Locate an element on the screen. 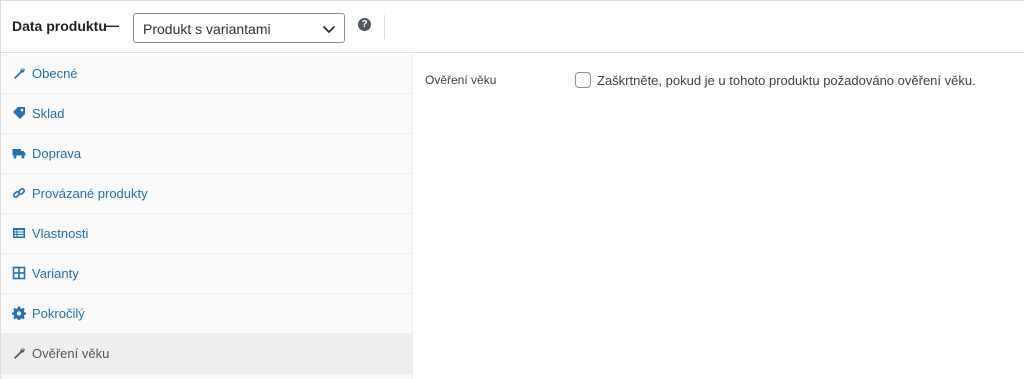 The width and height of the screenshot is (1024, 379). tab-linked-products: Provázané produkty is located at coordinates (206, 194).